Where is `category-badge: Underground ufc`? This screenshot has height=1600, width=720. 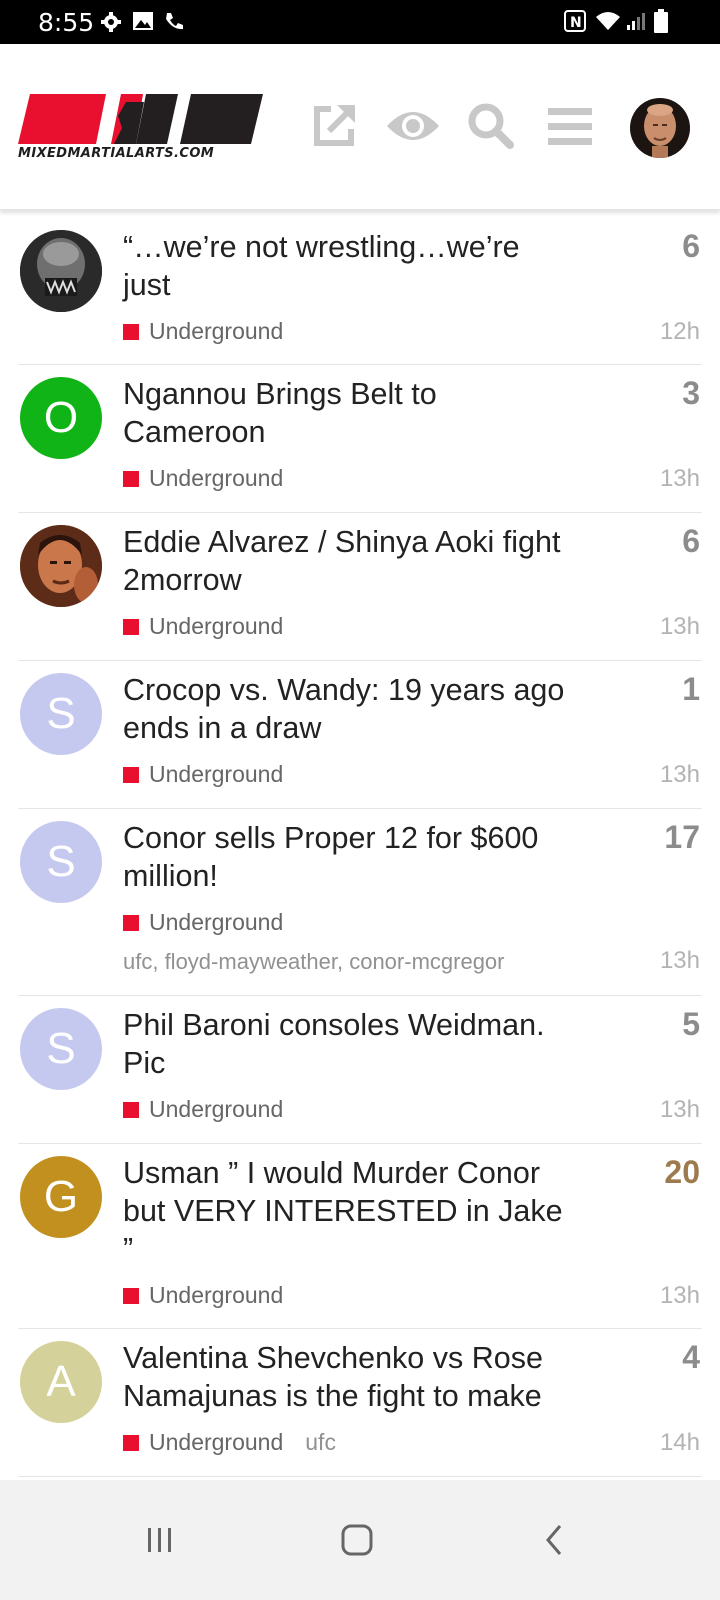 category-badge: Underground ufc is located at coordinates (229, 1442).